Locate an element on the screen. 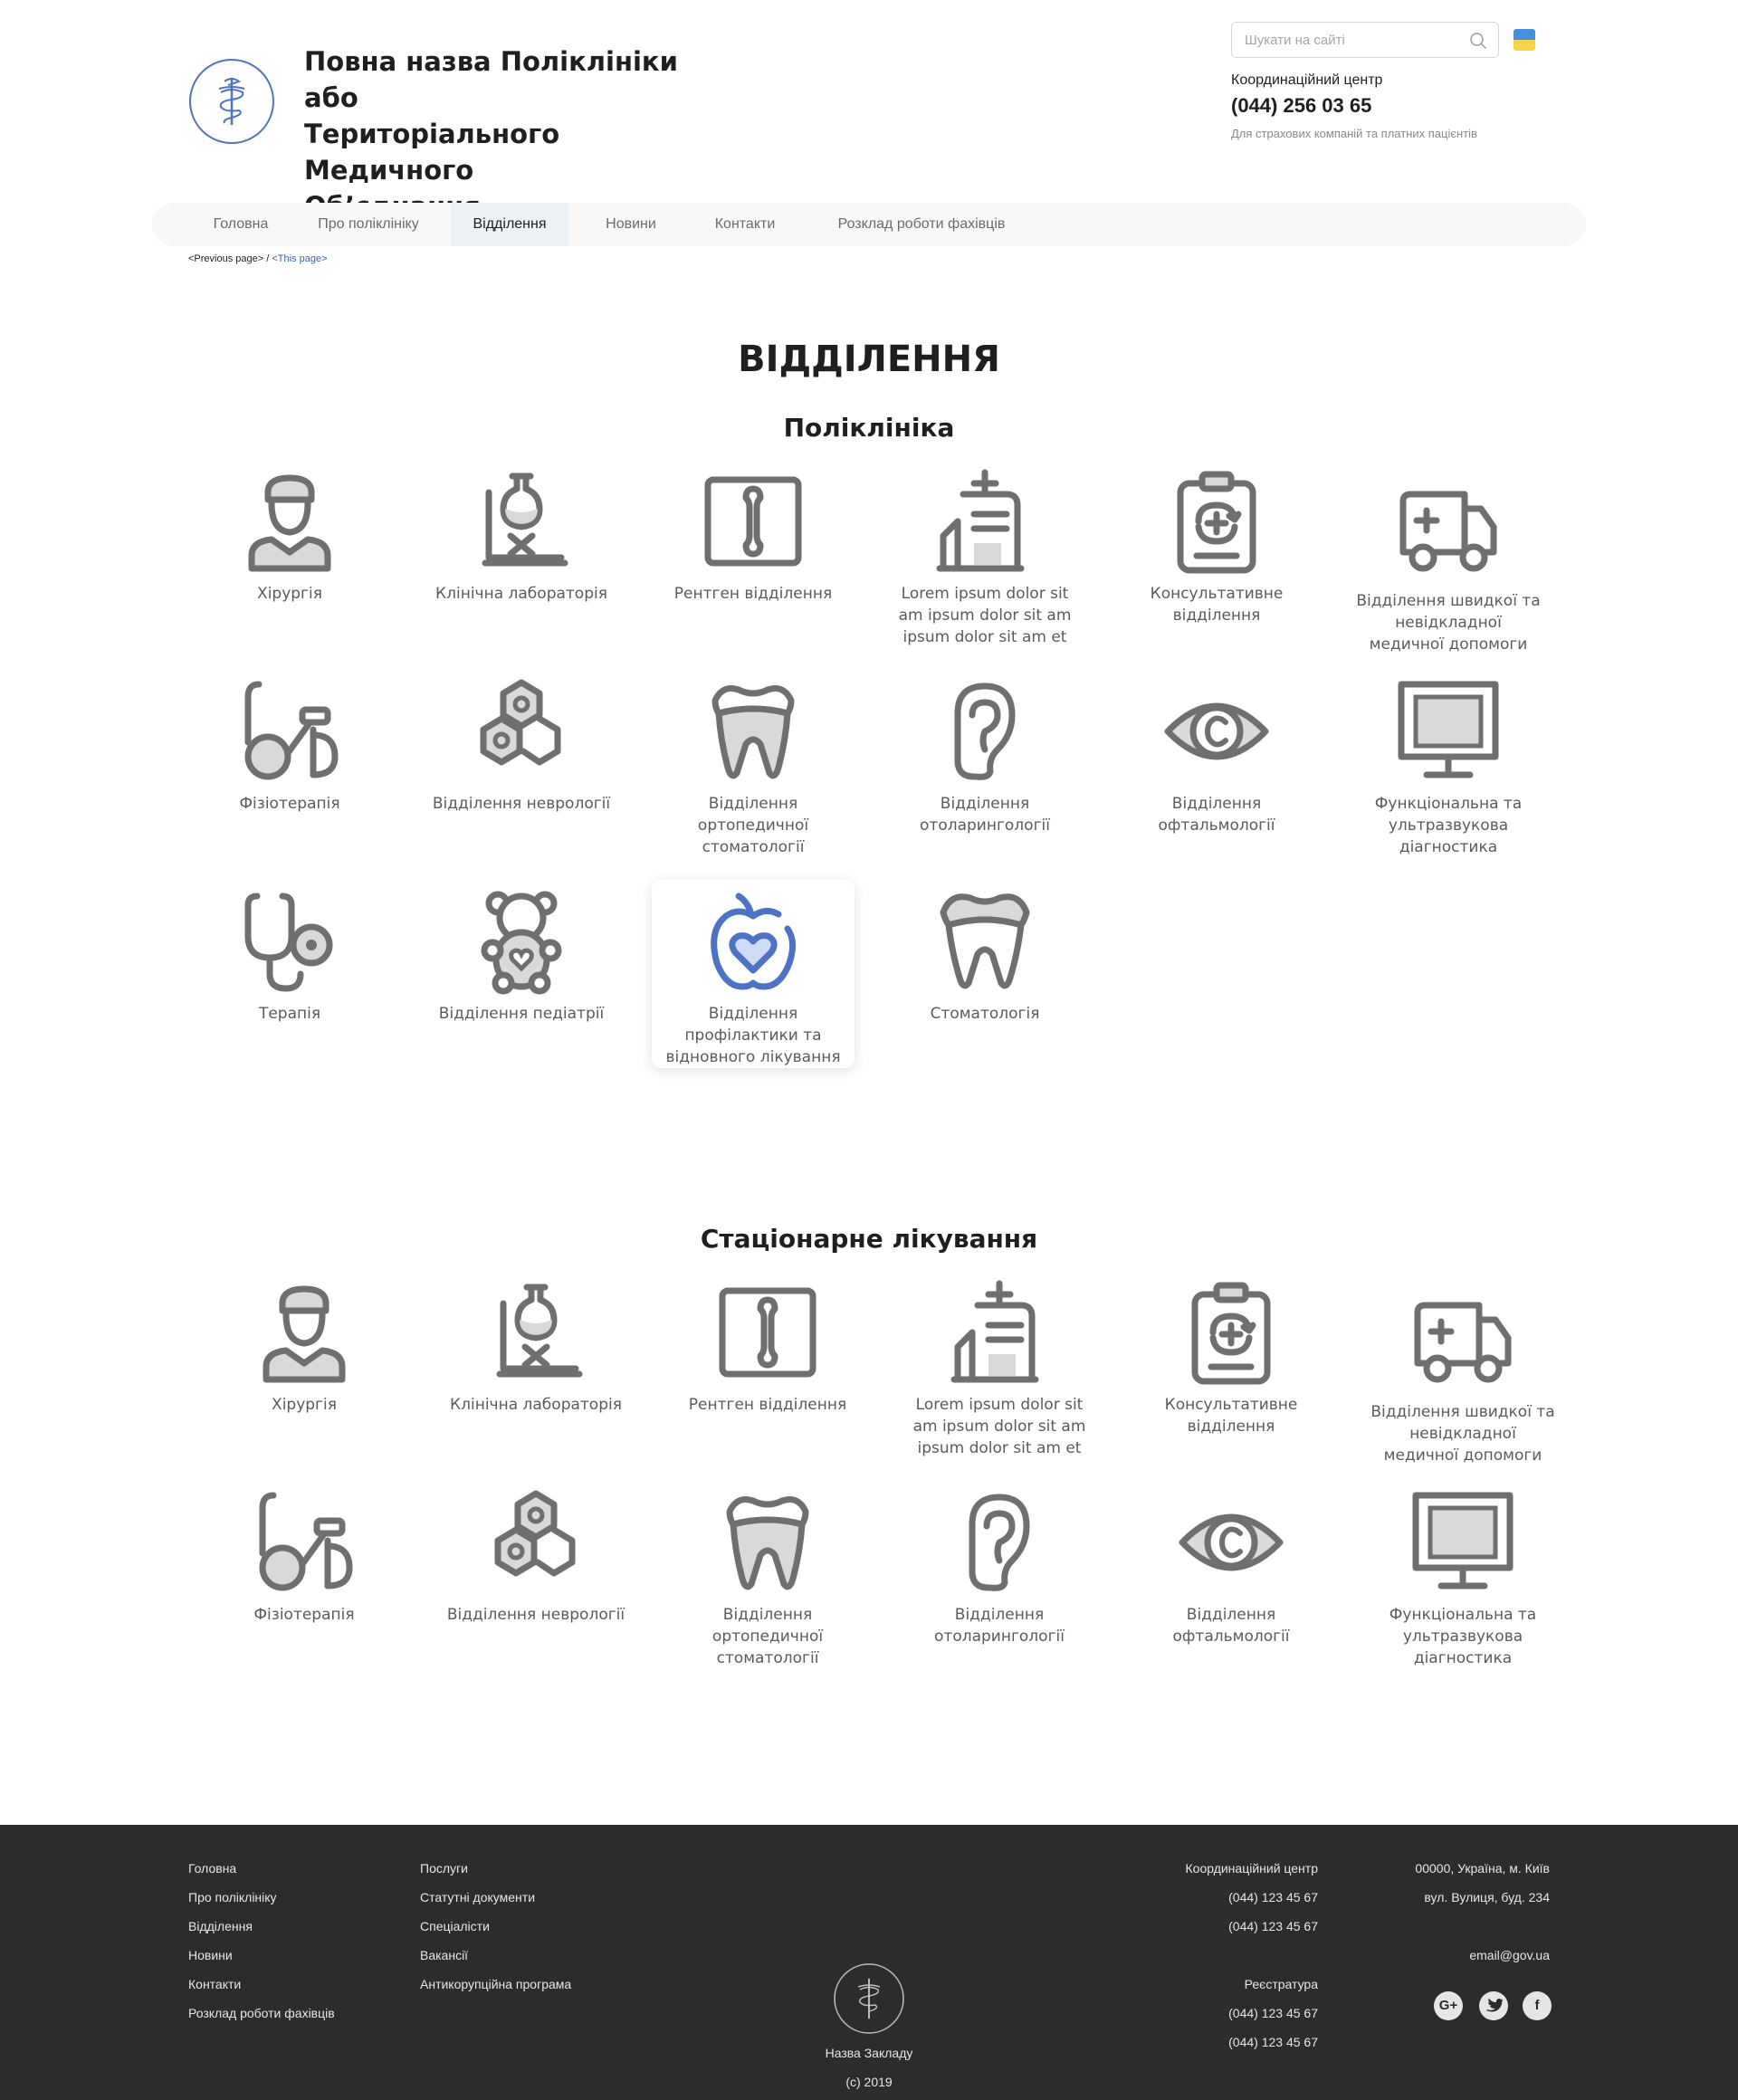  department-card: Відділення педіатрії is located at coordinates (521, 974).